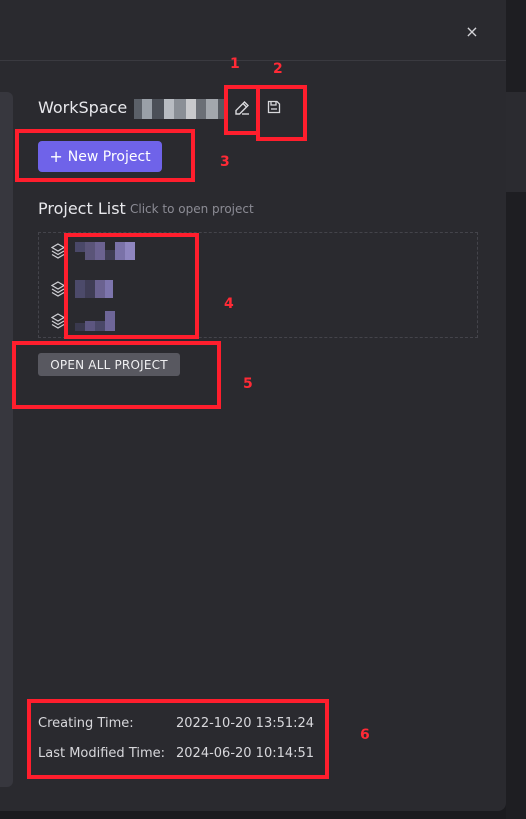  Describe the element at coordinates (181, 109) in the screenshot. I see `workspace-name-redacted` at that location.